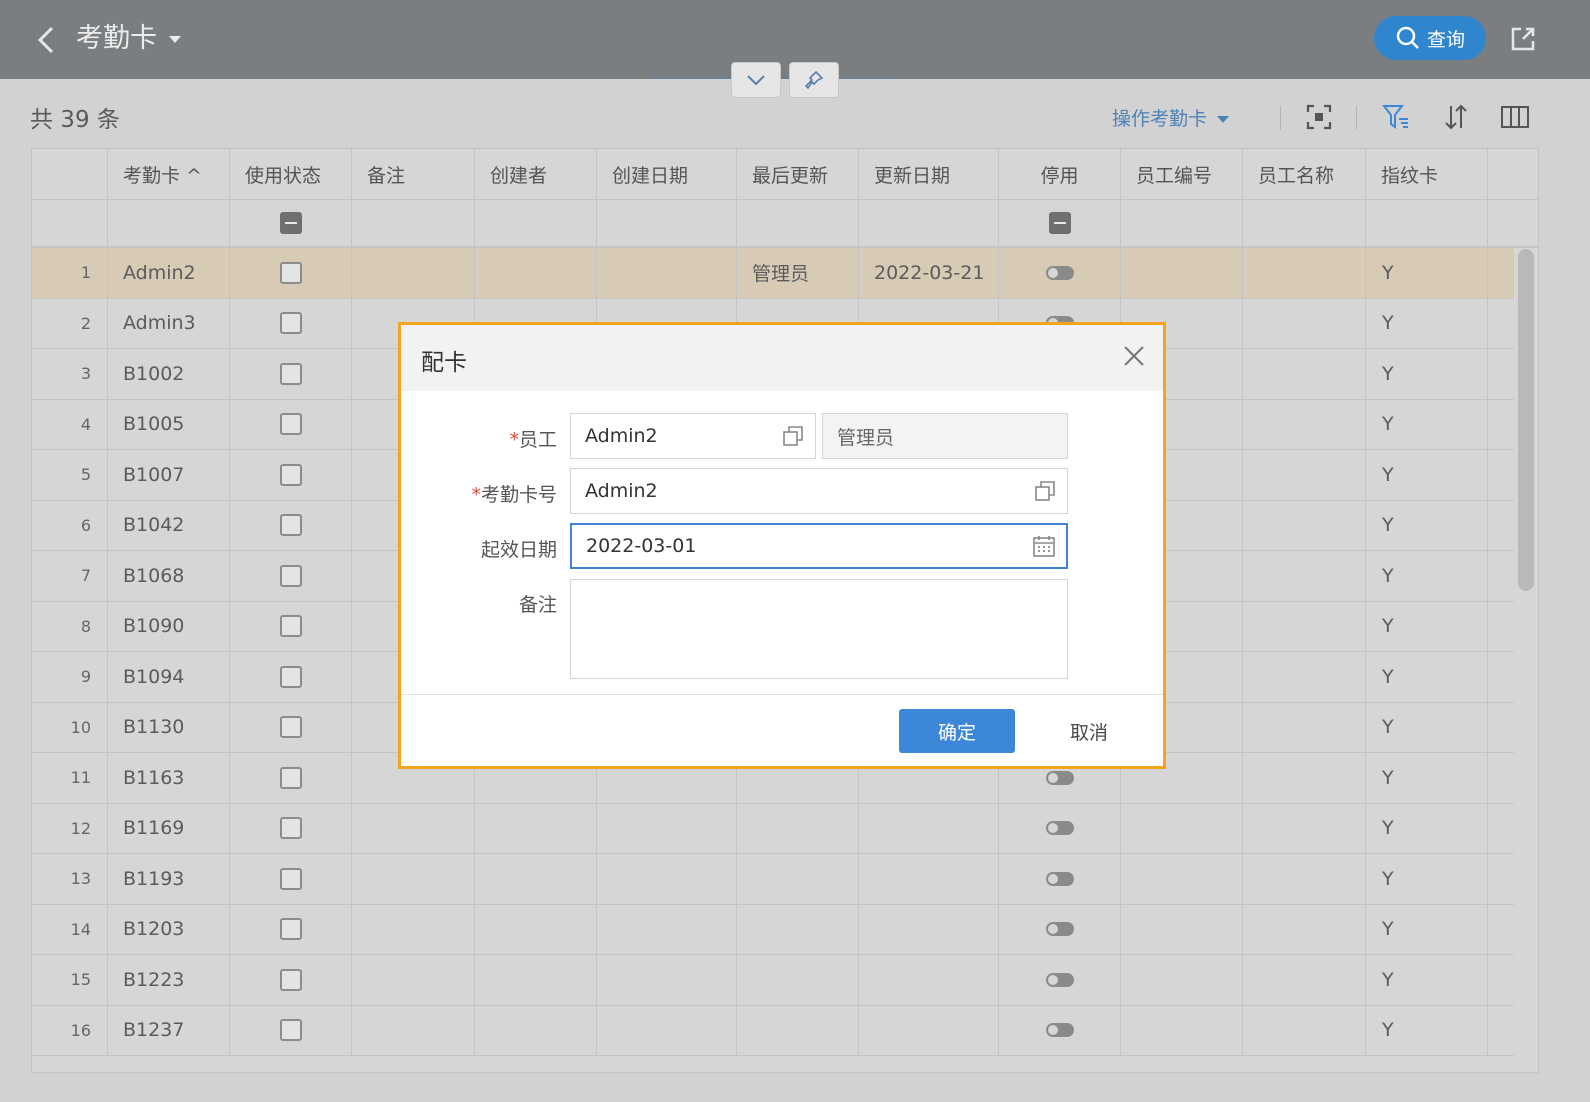 This screenshot has height=1102, width=1590. I want to click on column-header-note: 备注, so click(413, 174).